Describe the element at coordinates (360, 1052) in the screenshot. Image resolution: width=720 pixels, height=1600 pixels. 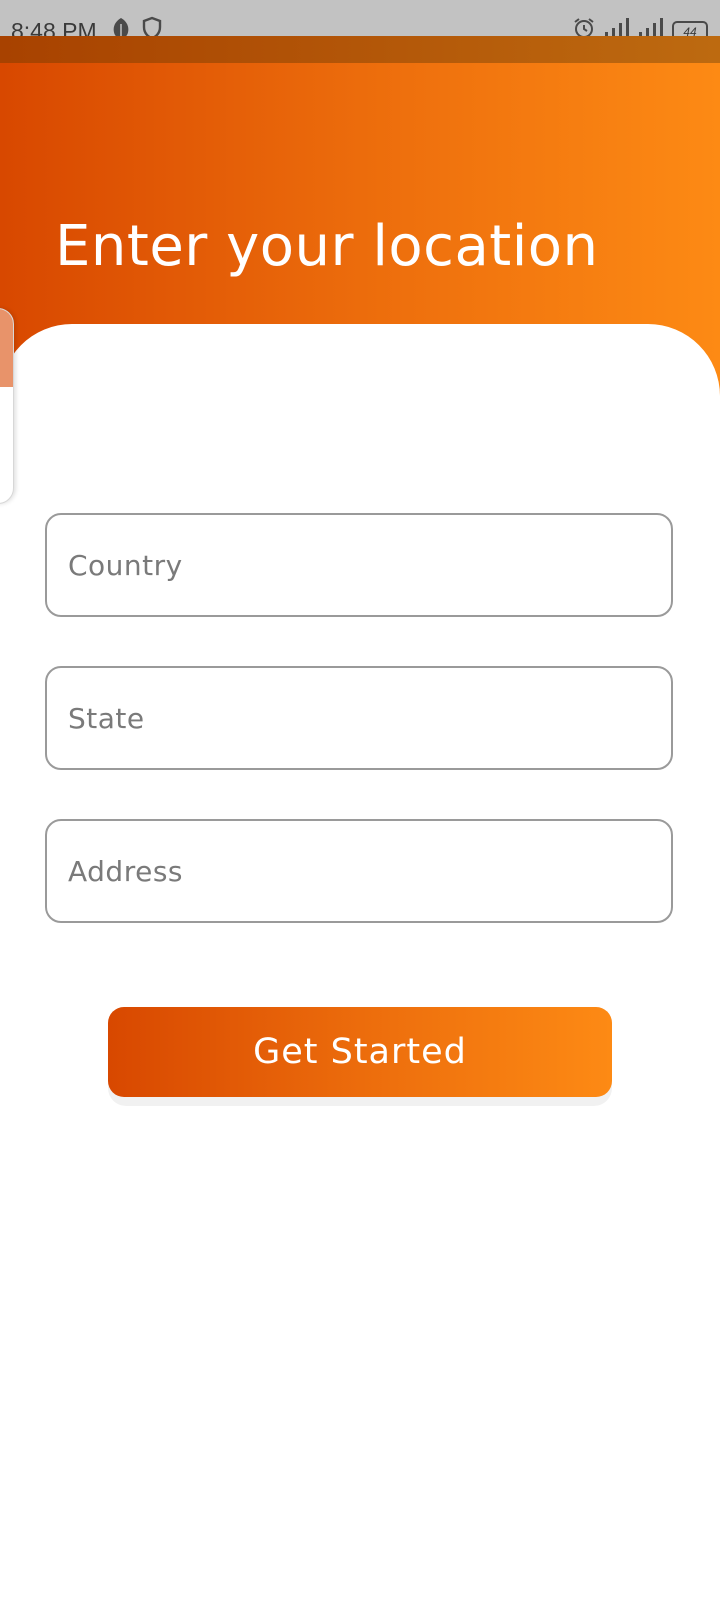
I see `get-started-button: Get Started` at that location.